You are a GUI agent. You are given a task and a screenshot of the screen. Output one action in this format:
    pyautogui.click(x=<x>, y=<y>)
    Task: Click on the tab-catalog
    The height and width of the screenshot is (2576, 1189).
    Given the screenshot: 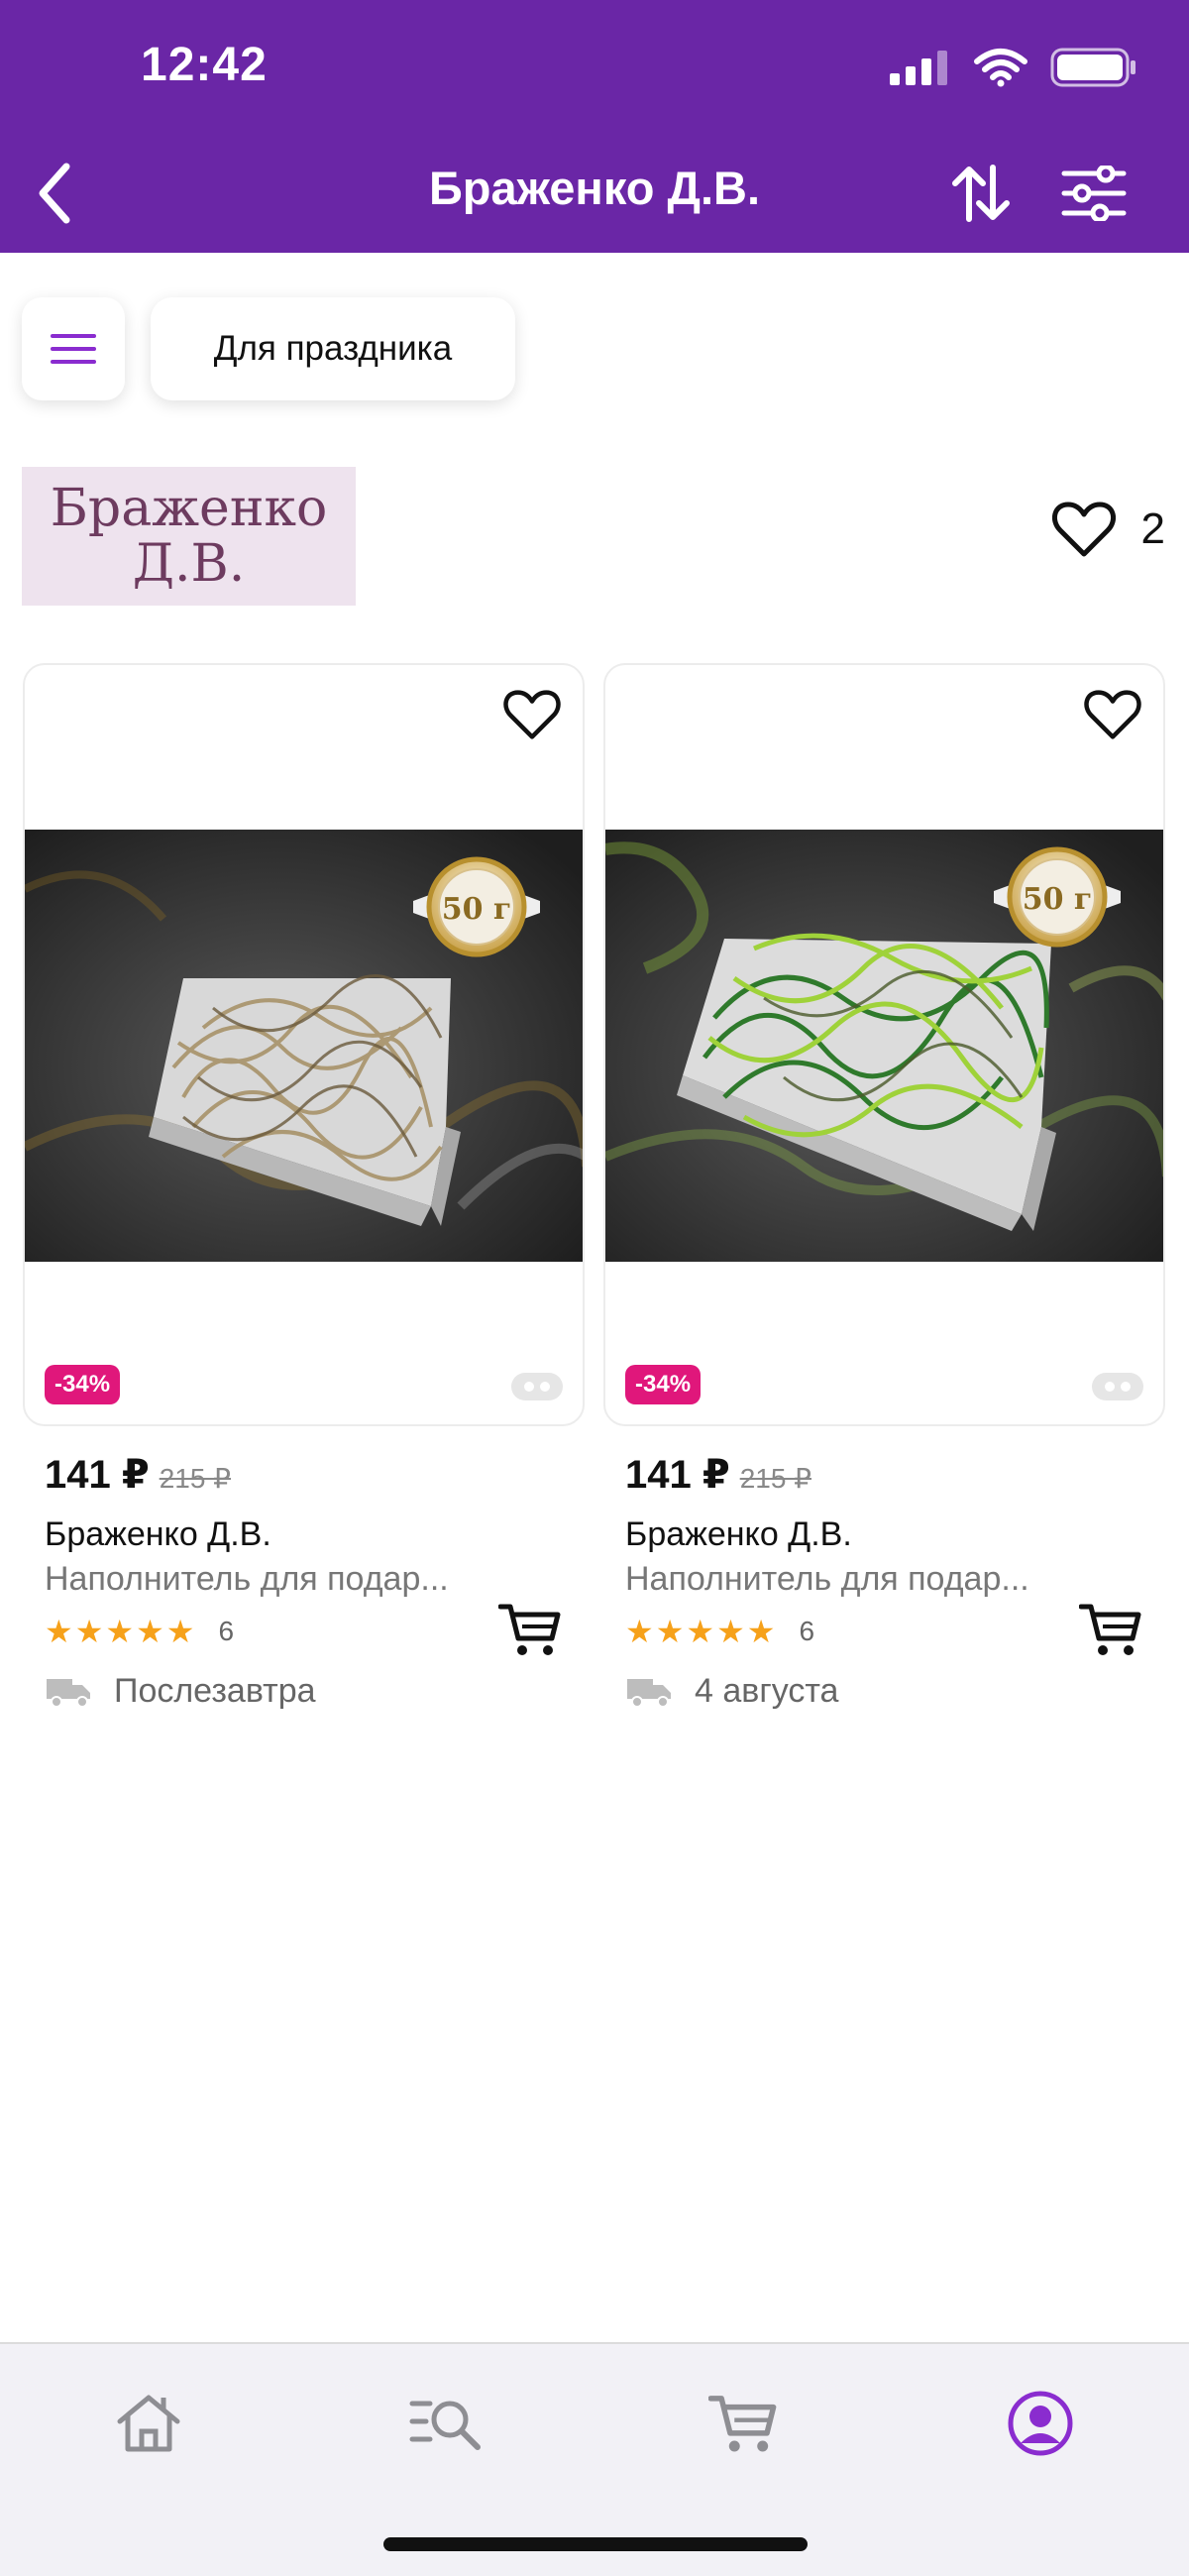 What is the action you would take?
    pyautogui.click(x=445, y=2423)
    